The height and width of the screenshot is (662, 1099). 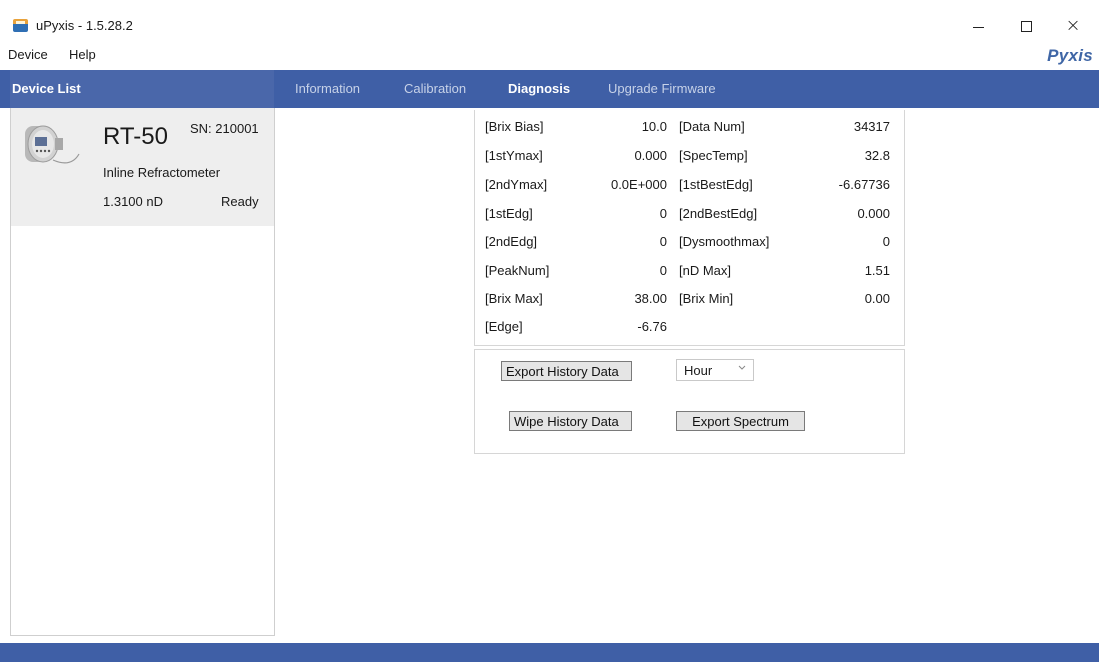 I want to click on app-icon, so click(x=20, y=25).